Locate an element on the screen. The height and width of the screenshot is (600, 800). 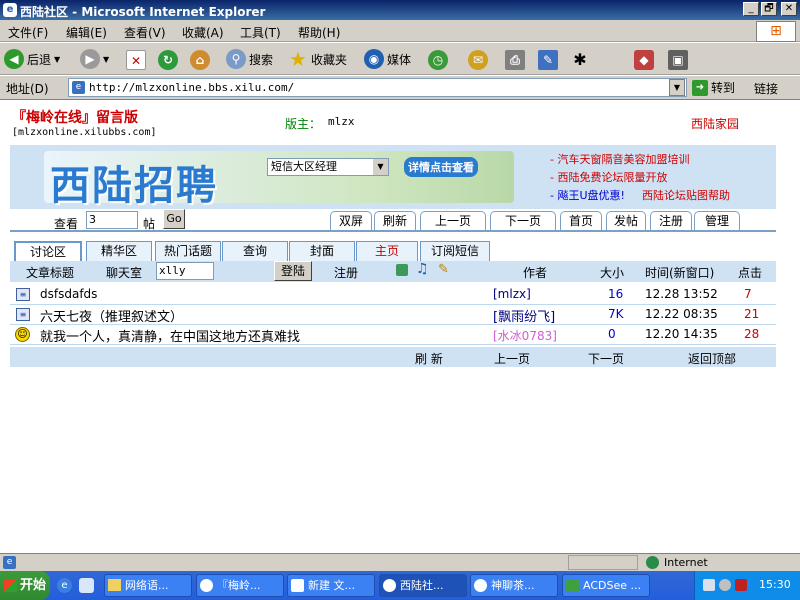
messenger-icon: ✱ is located at coordinates (580, 60).